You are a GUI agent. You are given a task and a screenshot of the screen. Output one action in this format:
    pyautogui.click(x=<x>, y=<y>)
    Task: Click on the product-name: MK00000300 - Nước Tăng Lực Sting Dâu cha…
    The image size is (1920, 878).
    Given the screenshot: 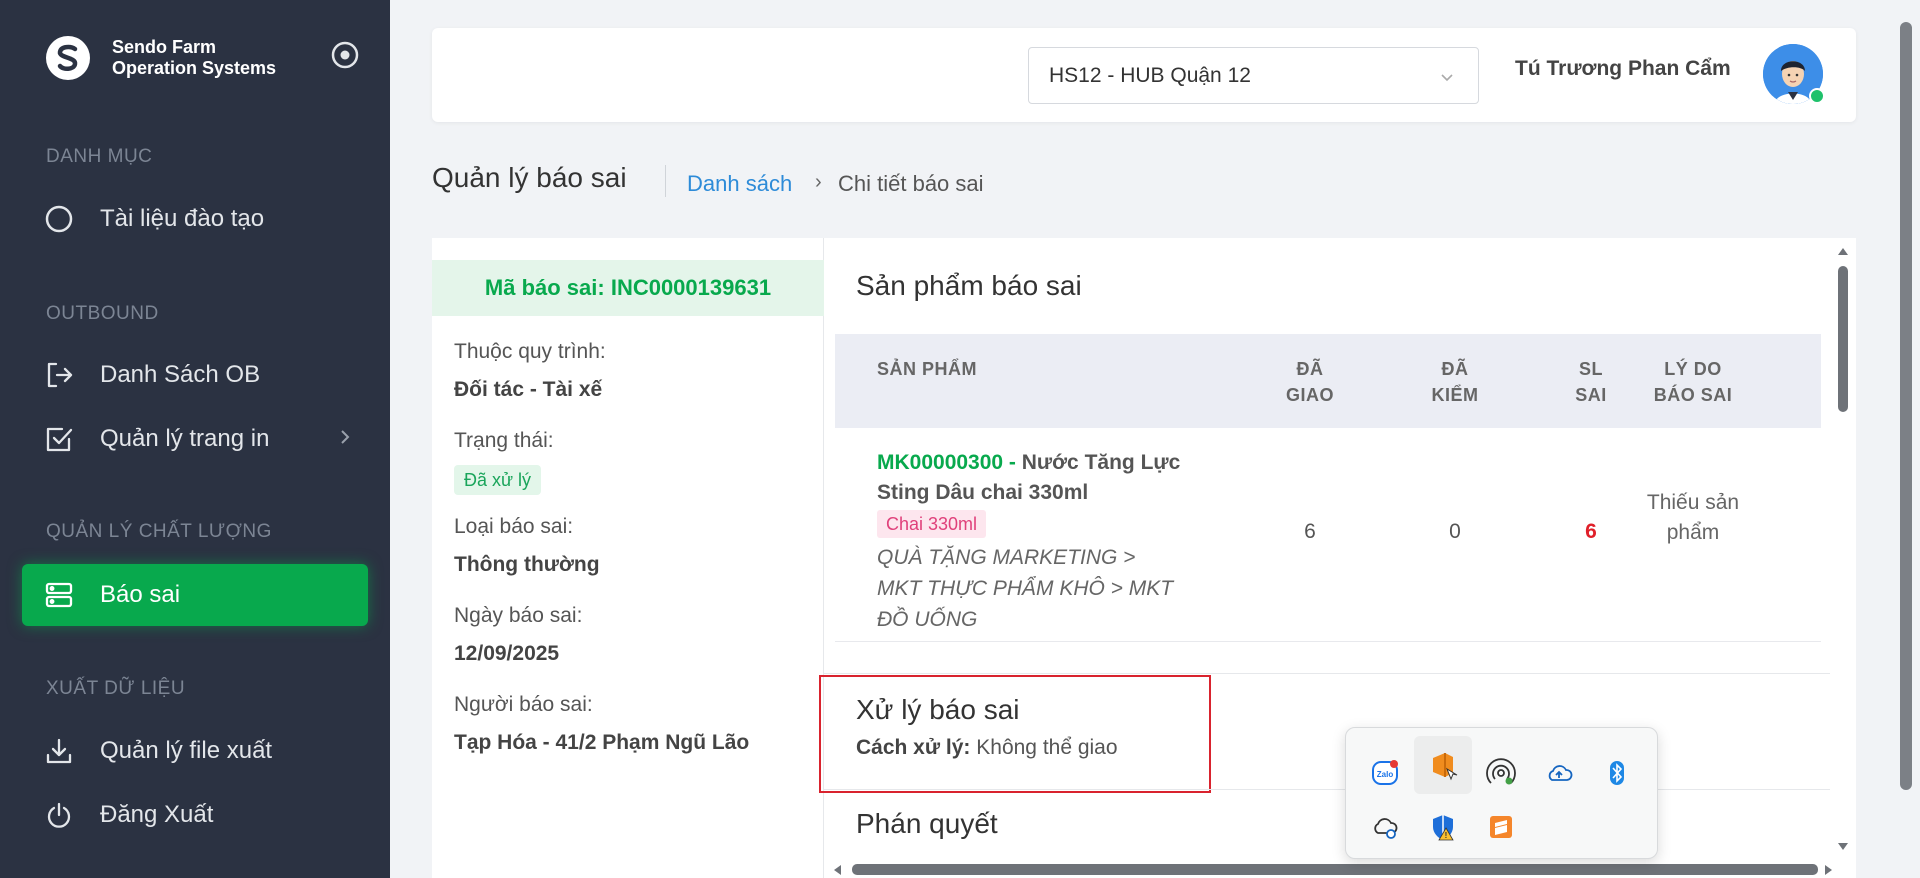 What is the action you would take?
    pyautogui.click(x=1029, y=477)
    